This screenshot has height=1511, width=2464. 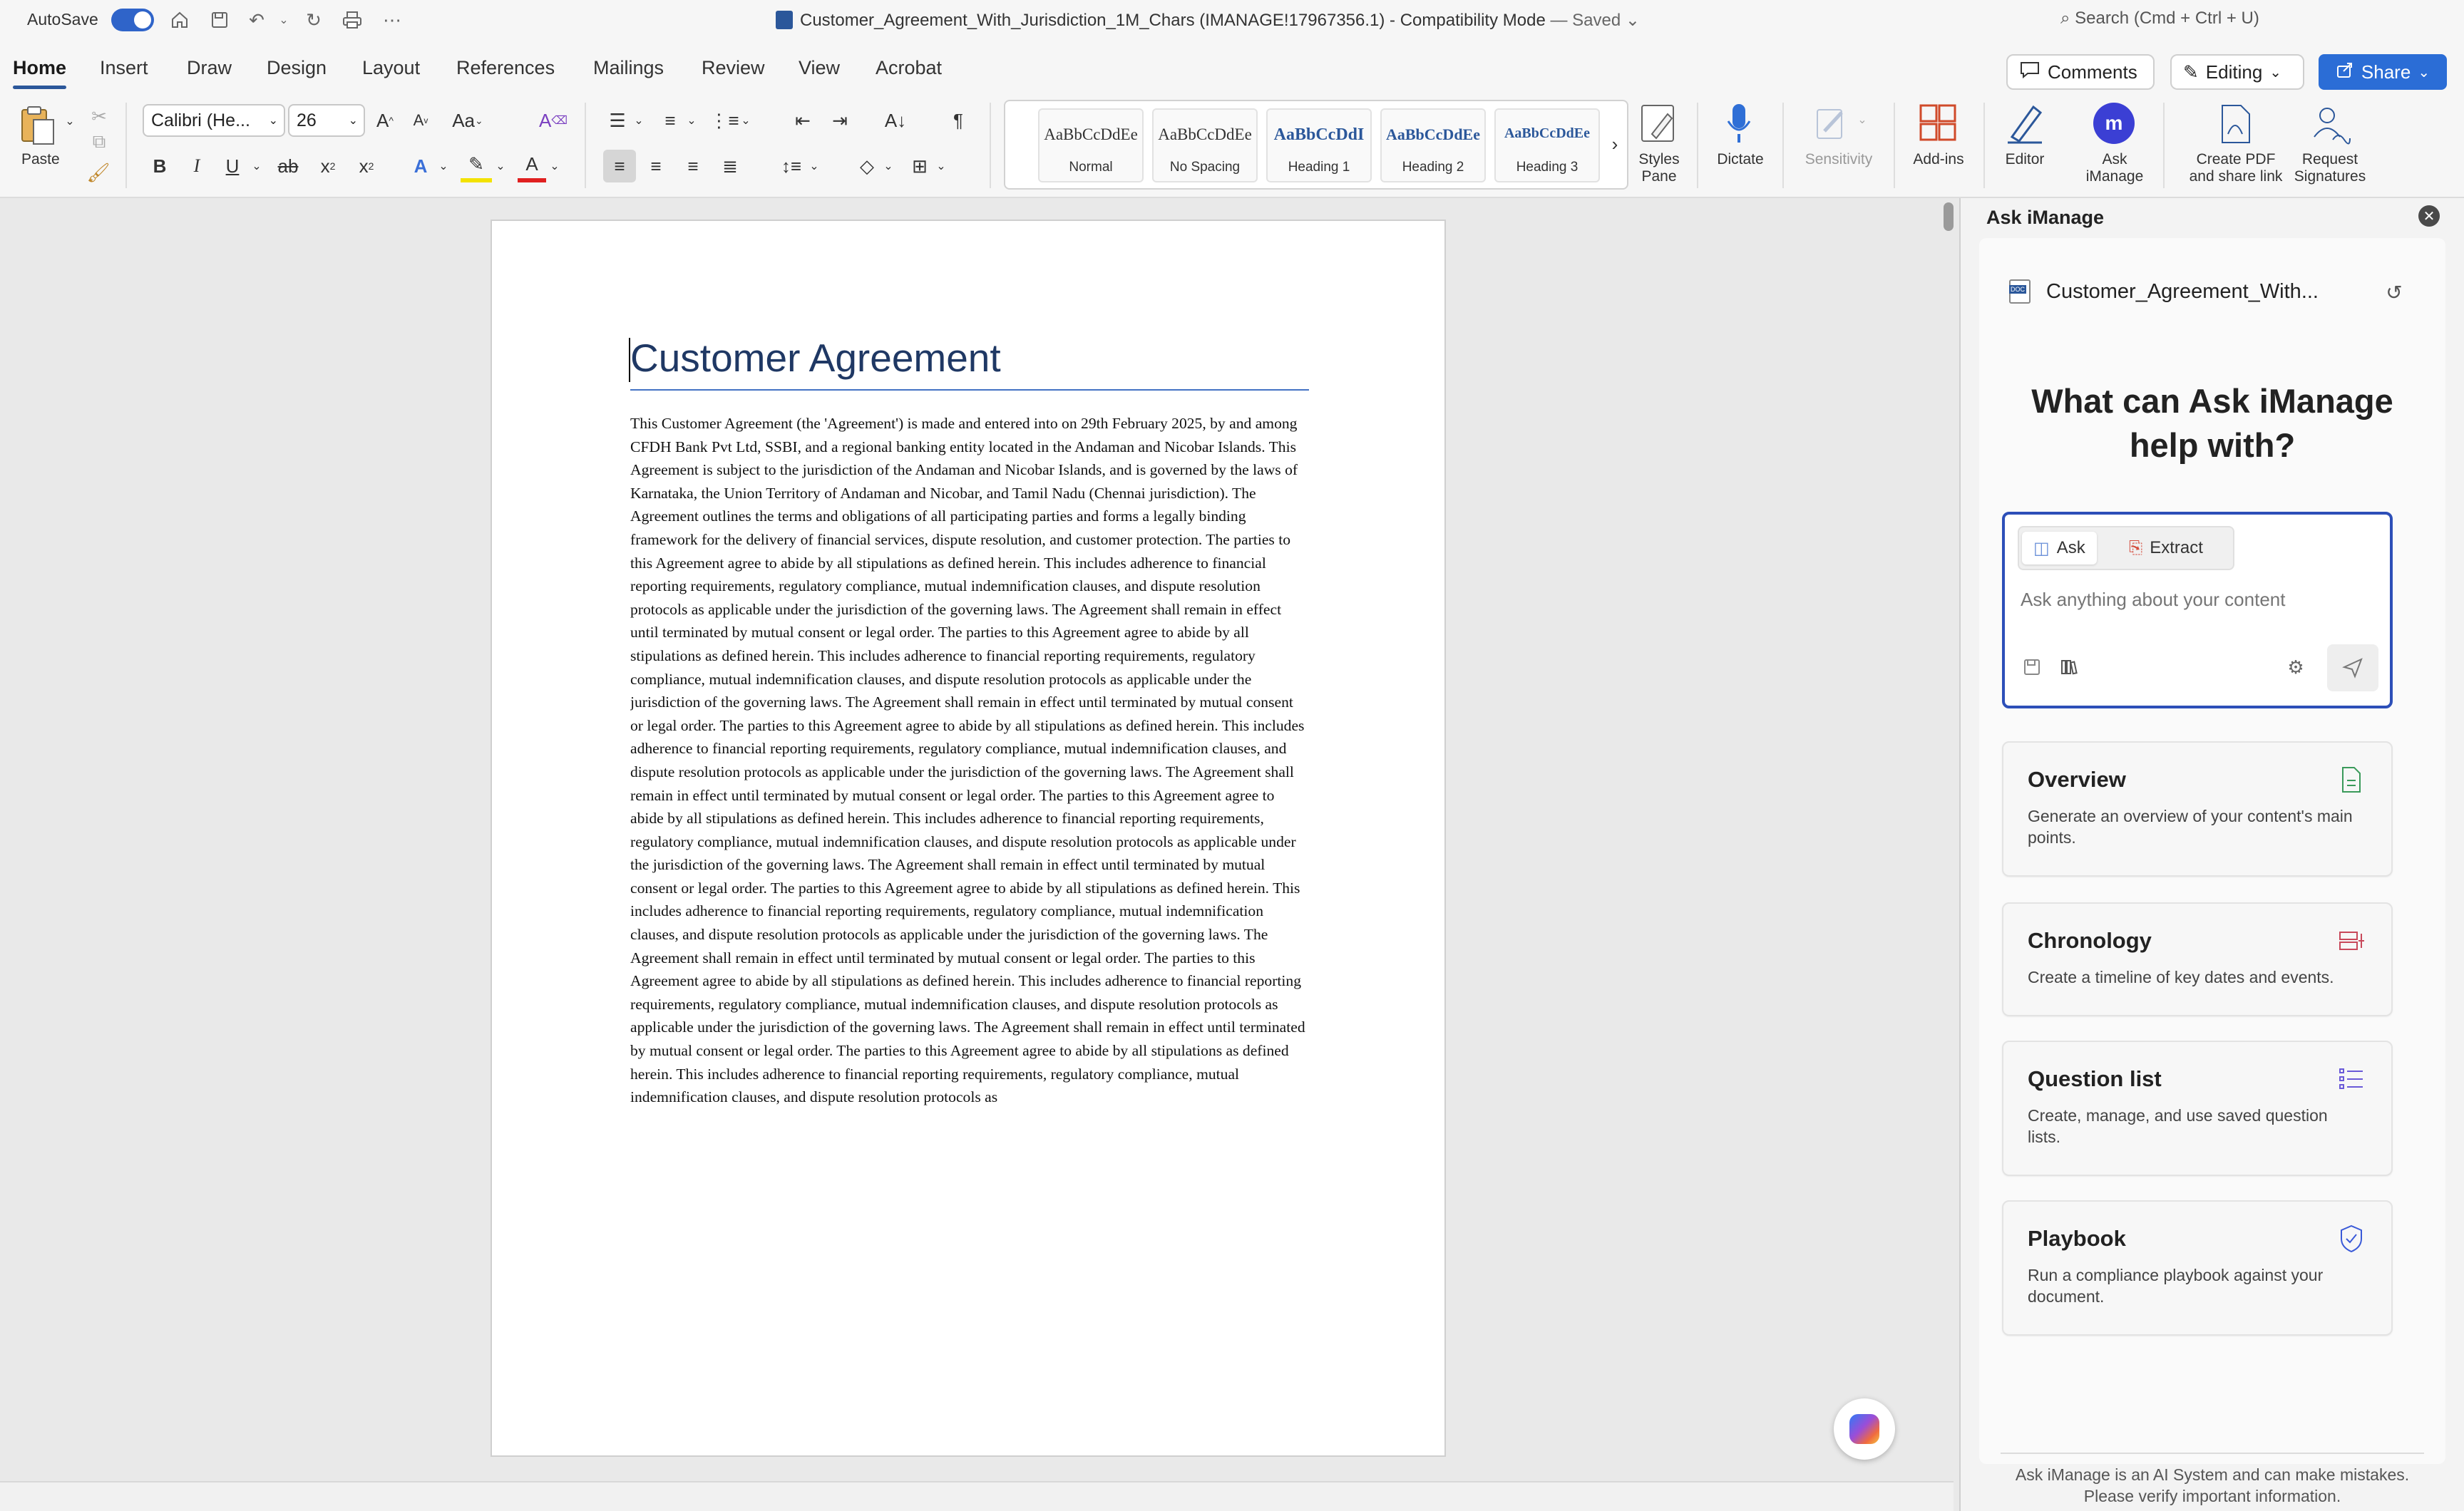 I want to click on increase-indent-icon: ⇥, so click(x=840, y=120).